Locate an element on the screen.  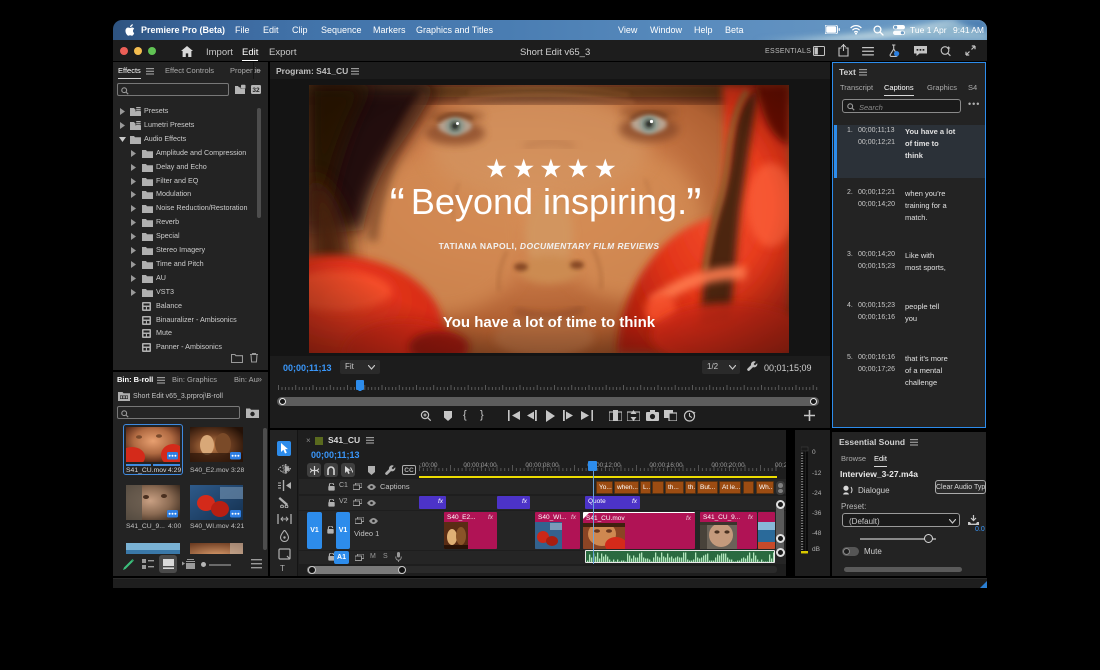
svg-text: ;00;00 is located at coordinates (429, 465).